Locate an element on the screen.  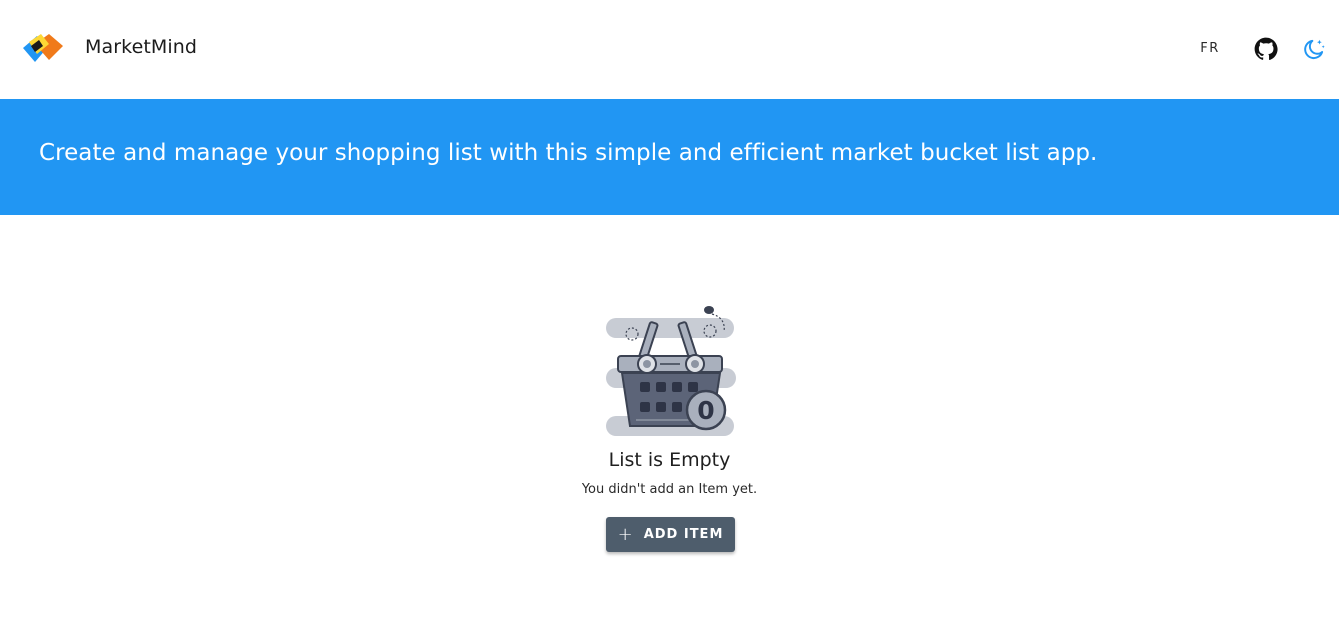
basket-logo-icon is located at coordinates (43, 48).